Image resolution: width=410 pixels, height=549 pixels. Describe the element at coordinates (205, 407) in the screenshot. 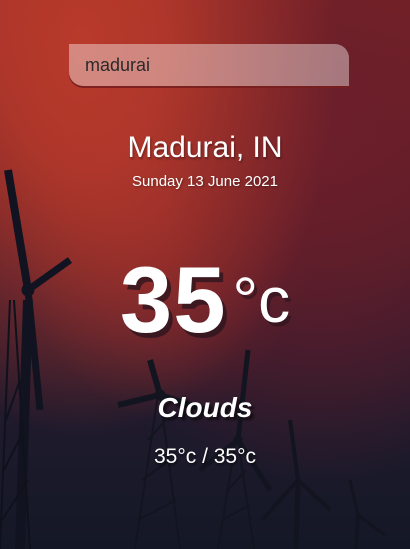

I see `weather-condition: Clouds` at that location.